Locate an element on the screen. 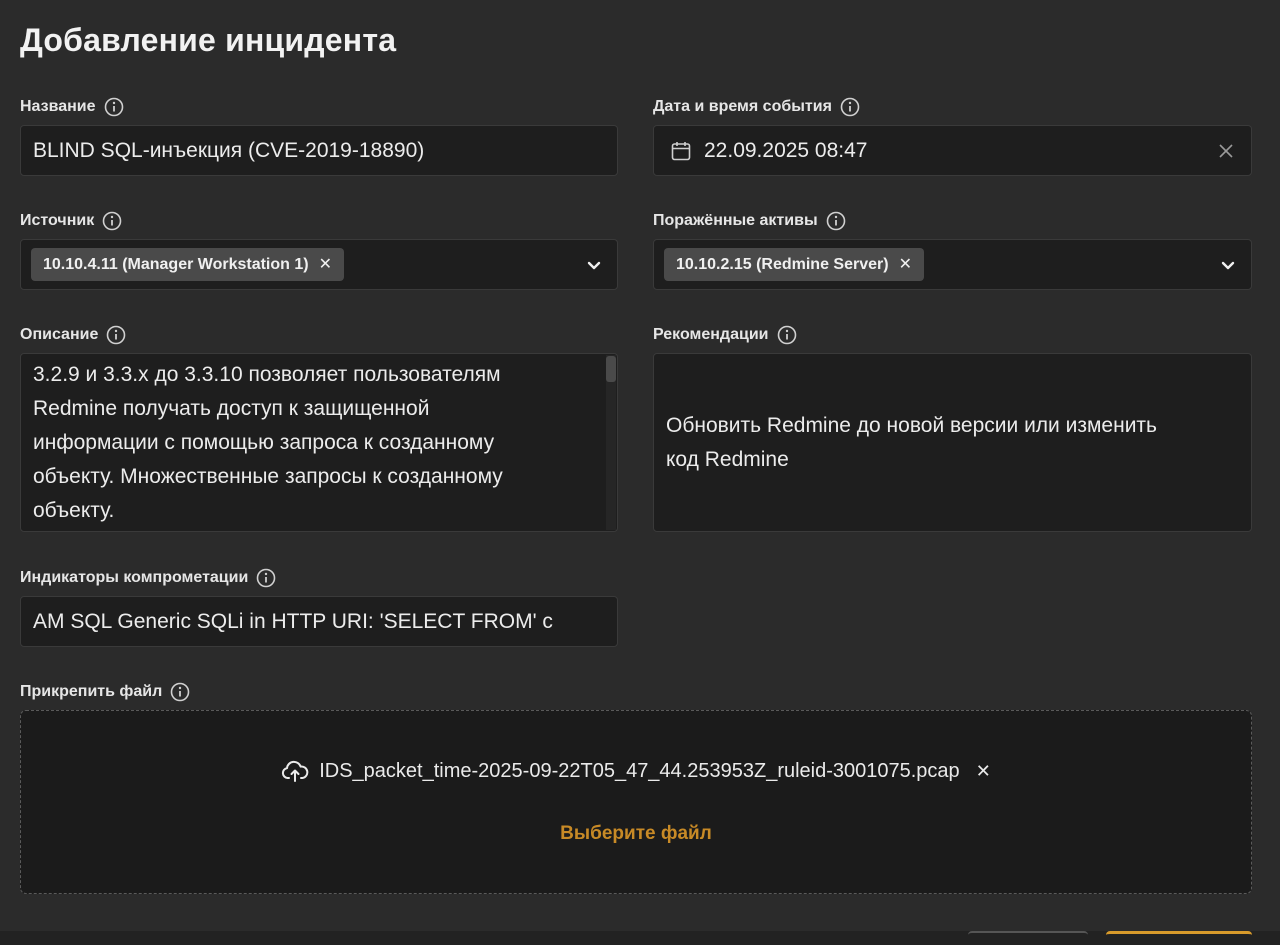  submit-button is located at coordinates (1179, 938).